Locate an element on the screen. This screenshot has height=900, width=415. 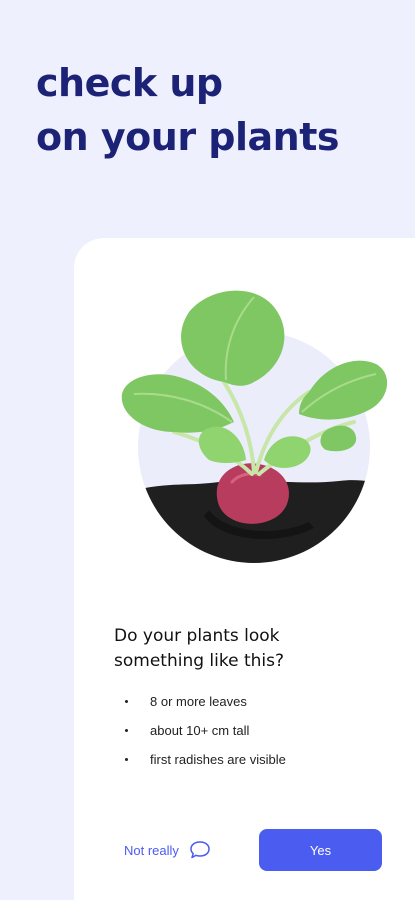
yes-button: Yes is located at coordinates (320, 850).